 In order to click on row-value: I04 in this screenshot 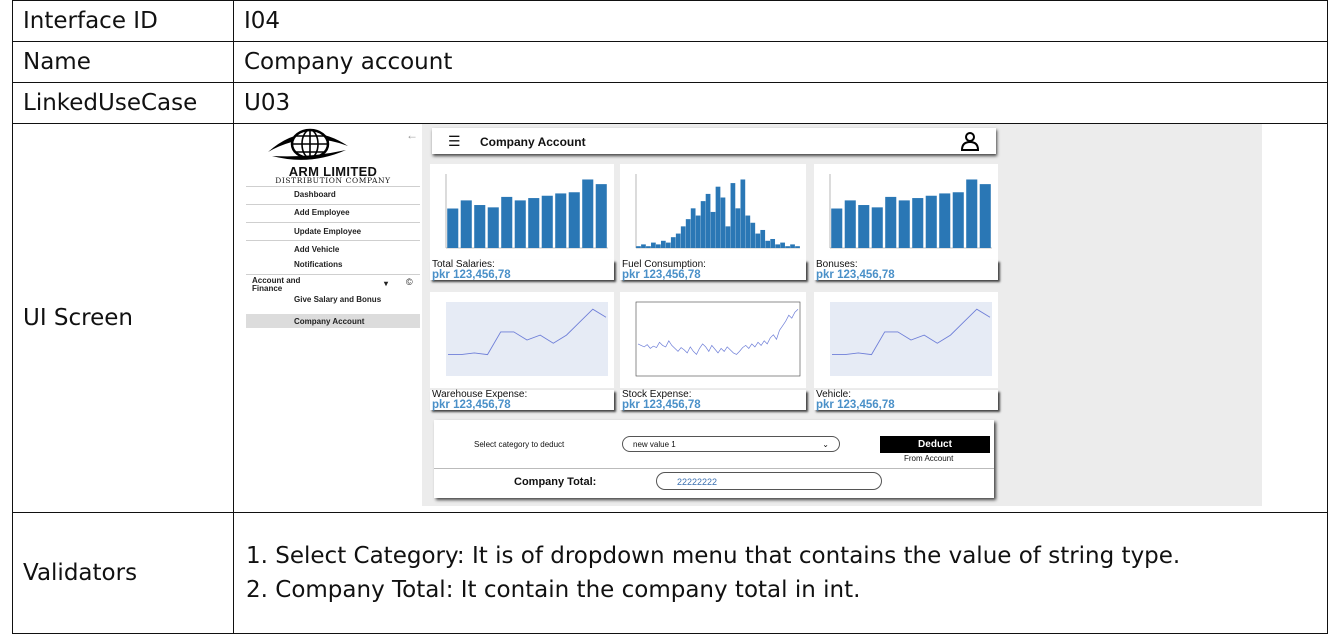, I will do `click(780, 21)`.